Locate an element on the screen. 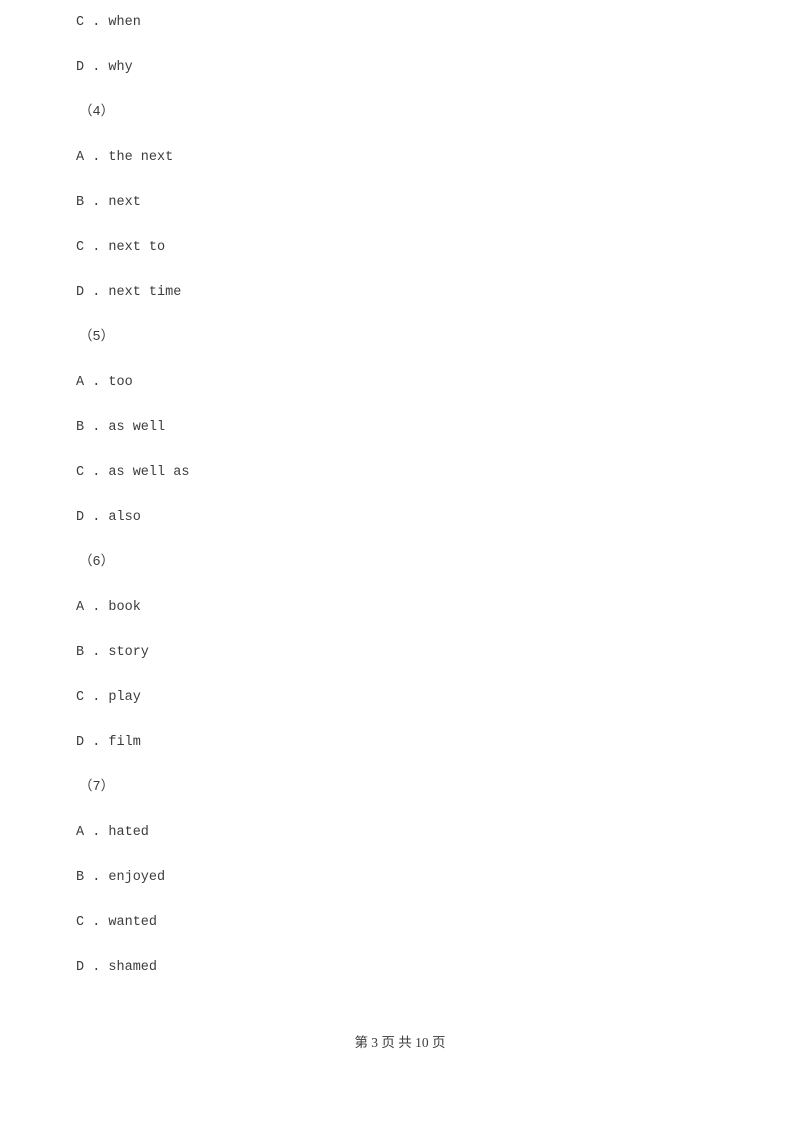  answer-option: A . hated is located at coordinates (396, 832).